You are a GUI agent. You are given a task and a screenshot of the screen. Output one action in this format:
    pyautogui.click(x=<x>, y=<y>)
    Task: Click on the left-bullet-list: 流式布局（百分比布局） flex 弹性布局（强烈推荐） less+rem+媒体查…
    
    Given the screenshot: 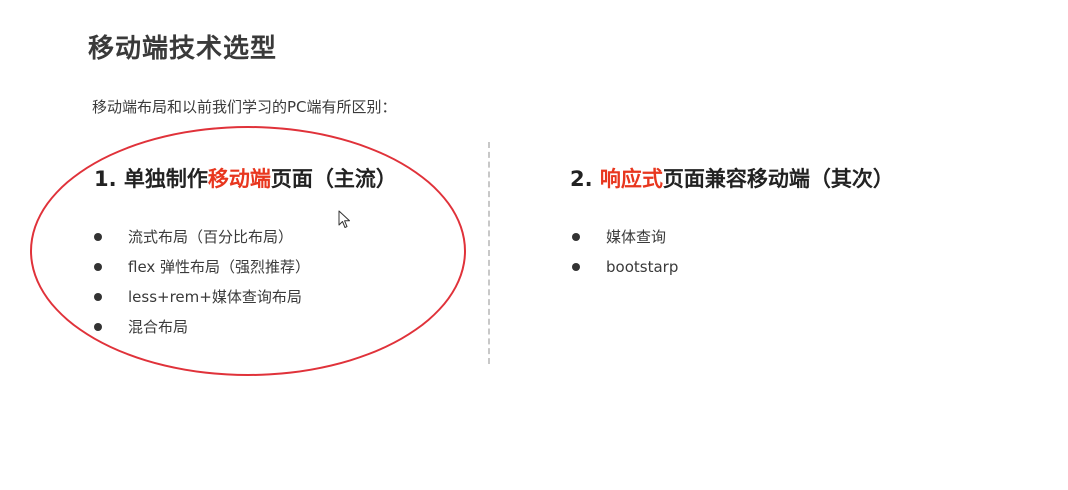 What is the action you would take?
    pyautogui.click(x=202, y=287)
    